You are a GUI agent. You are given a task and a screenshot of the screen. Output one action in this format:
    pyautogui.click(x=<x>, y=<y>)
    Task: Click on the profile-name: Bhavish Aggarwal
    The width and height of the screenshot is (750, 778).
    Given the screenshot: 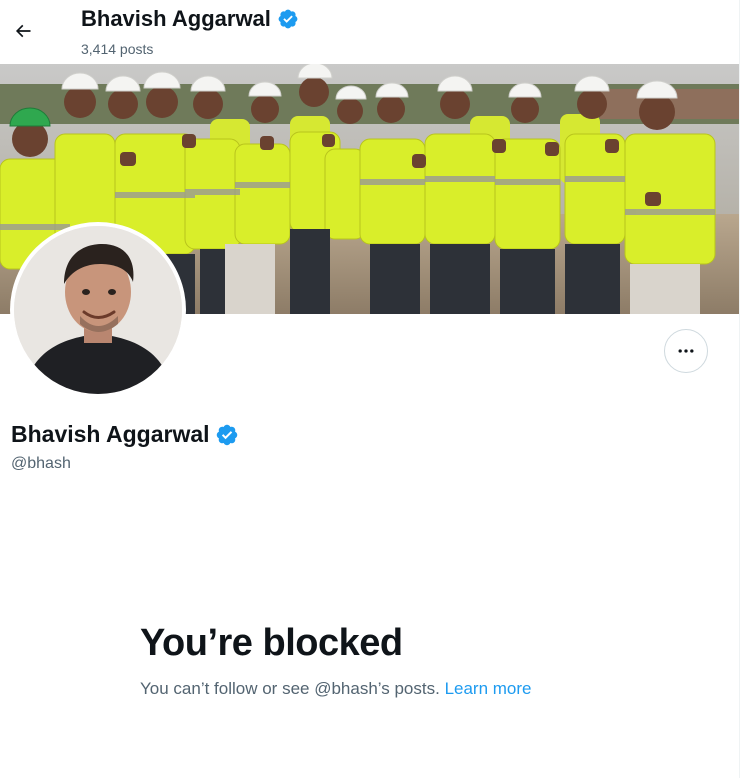 What is the action you would take?
    pyautogui.click(x=125, y=434)
    